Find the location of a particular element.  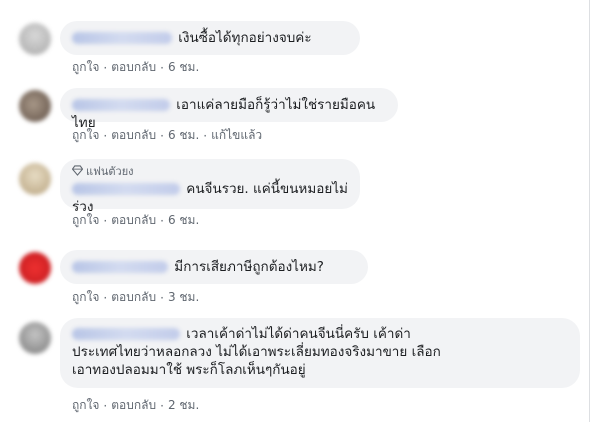

comment-text: เงินซื้อได้ทุกอย่างจบค่ะ is located at coordinates (245, 38).